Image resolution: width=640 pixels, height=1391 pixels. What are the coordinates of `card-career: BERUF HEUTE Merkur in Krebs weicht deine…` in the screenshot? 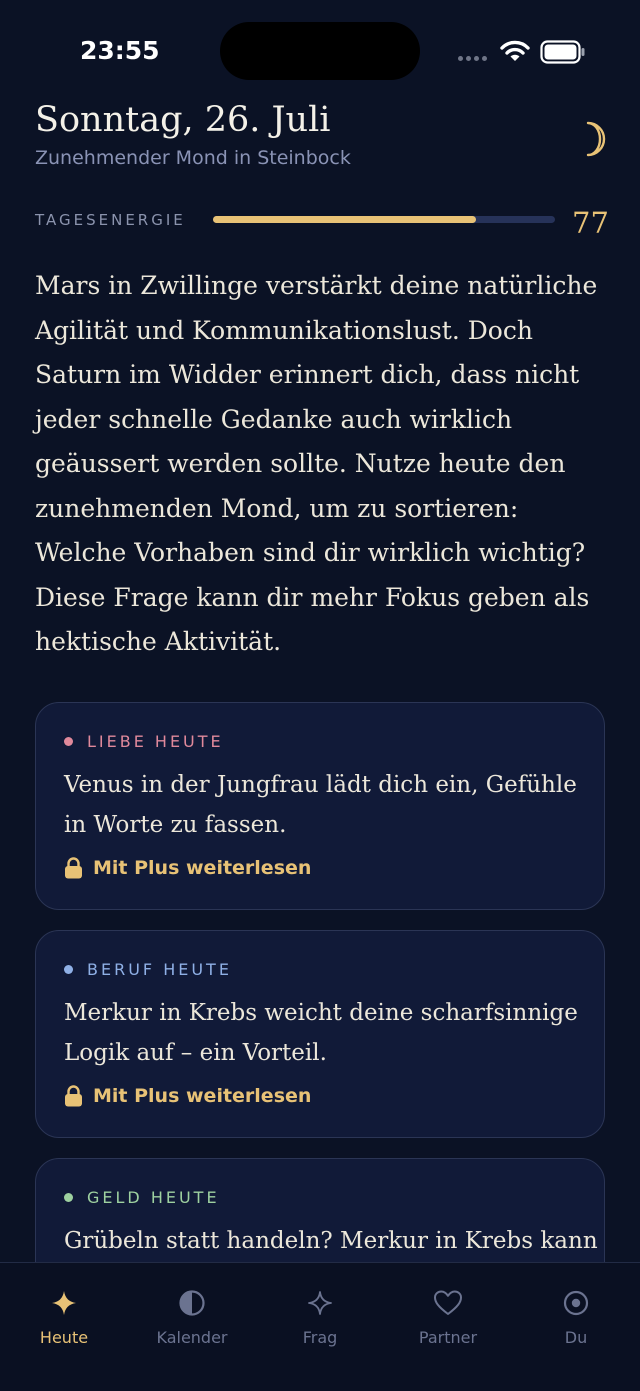 It's located at (320, 1034).